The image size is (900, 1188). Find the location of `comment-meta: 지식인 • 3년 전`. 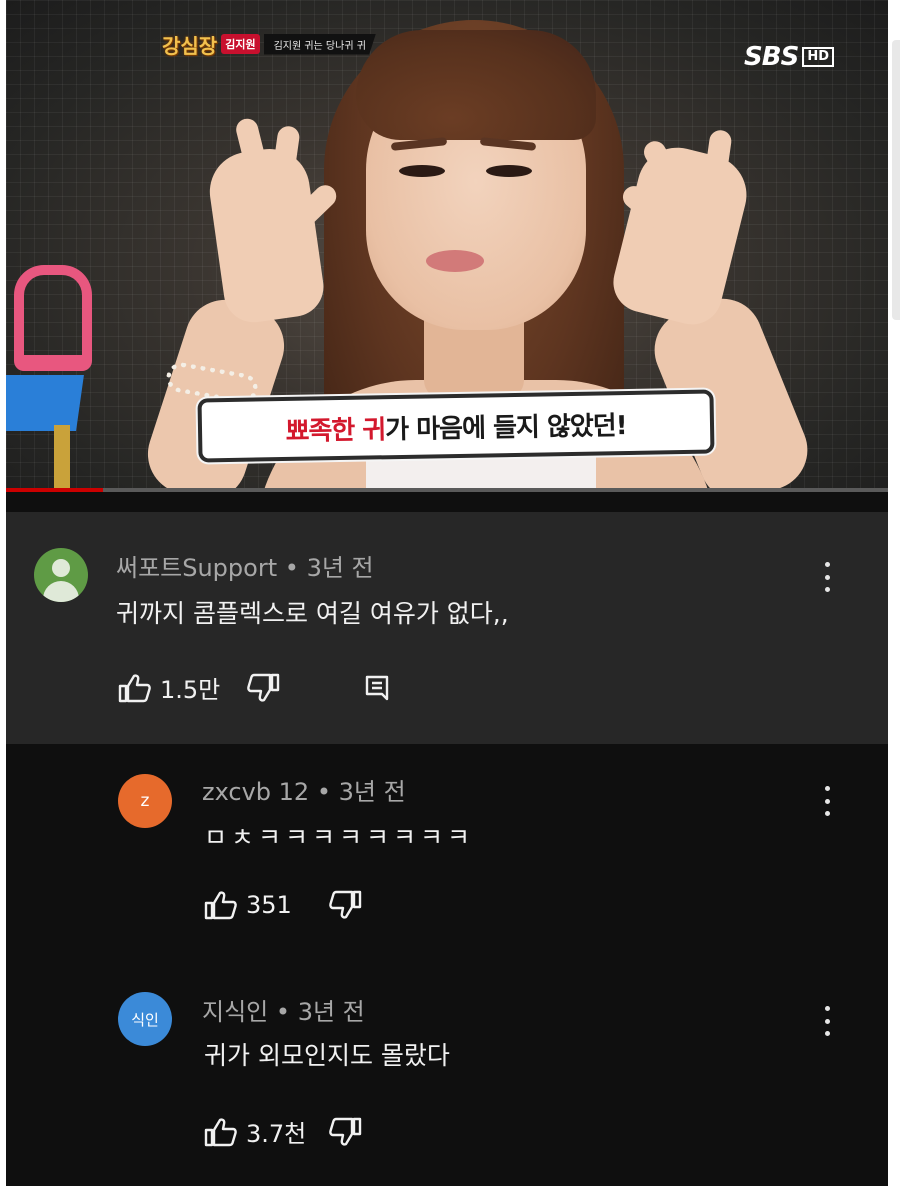

comment-meta: 지식인 • 3년 전 is located at coordinates (283, 1009).